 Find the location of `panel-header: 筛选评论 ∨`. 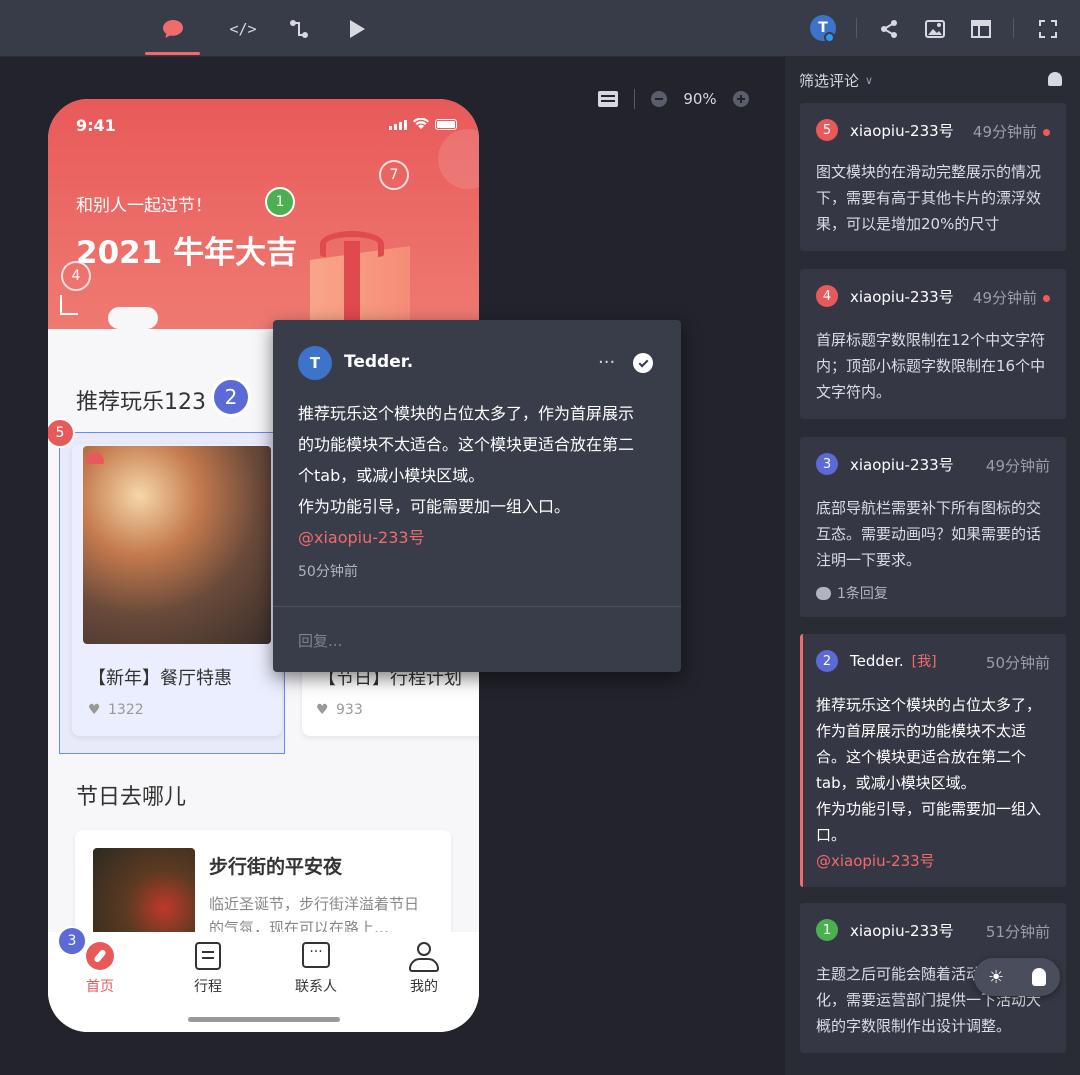

panel-header: 筛选评论 ∨ is located at coordinates (932, 80).